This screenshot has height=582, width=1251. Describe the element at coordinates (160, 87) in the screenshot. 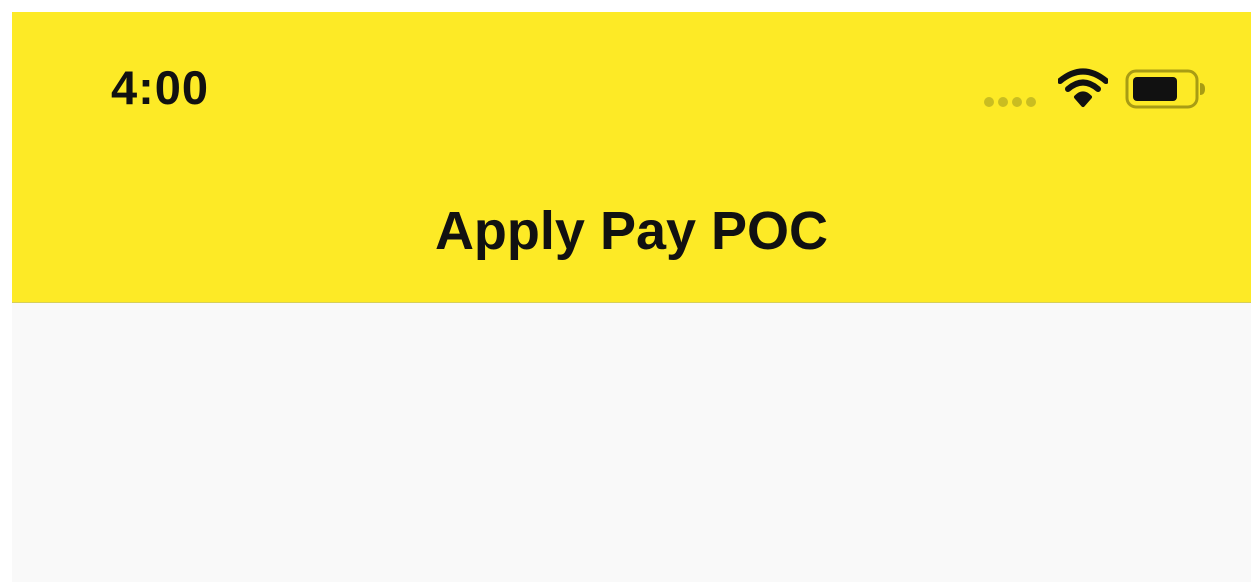

I see `status-time: 4:00` at that location.